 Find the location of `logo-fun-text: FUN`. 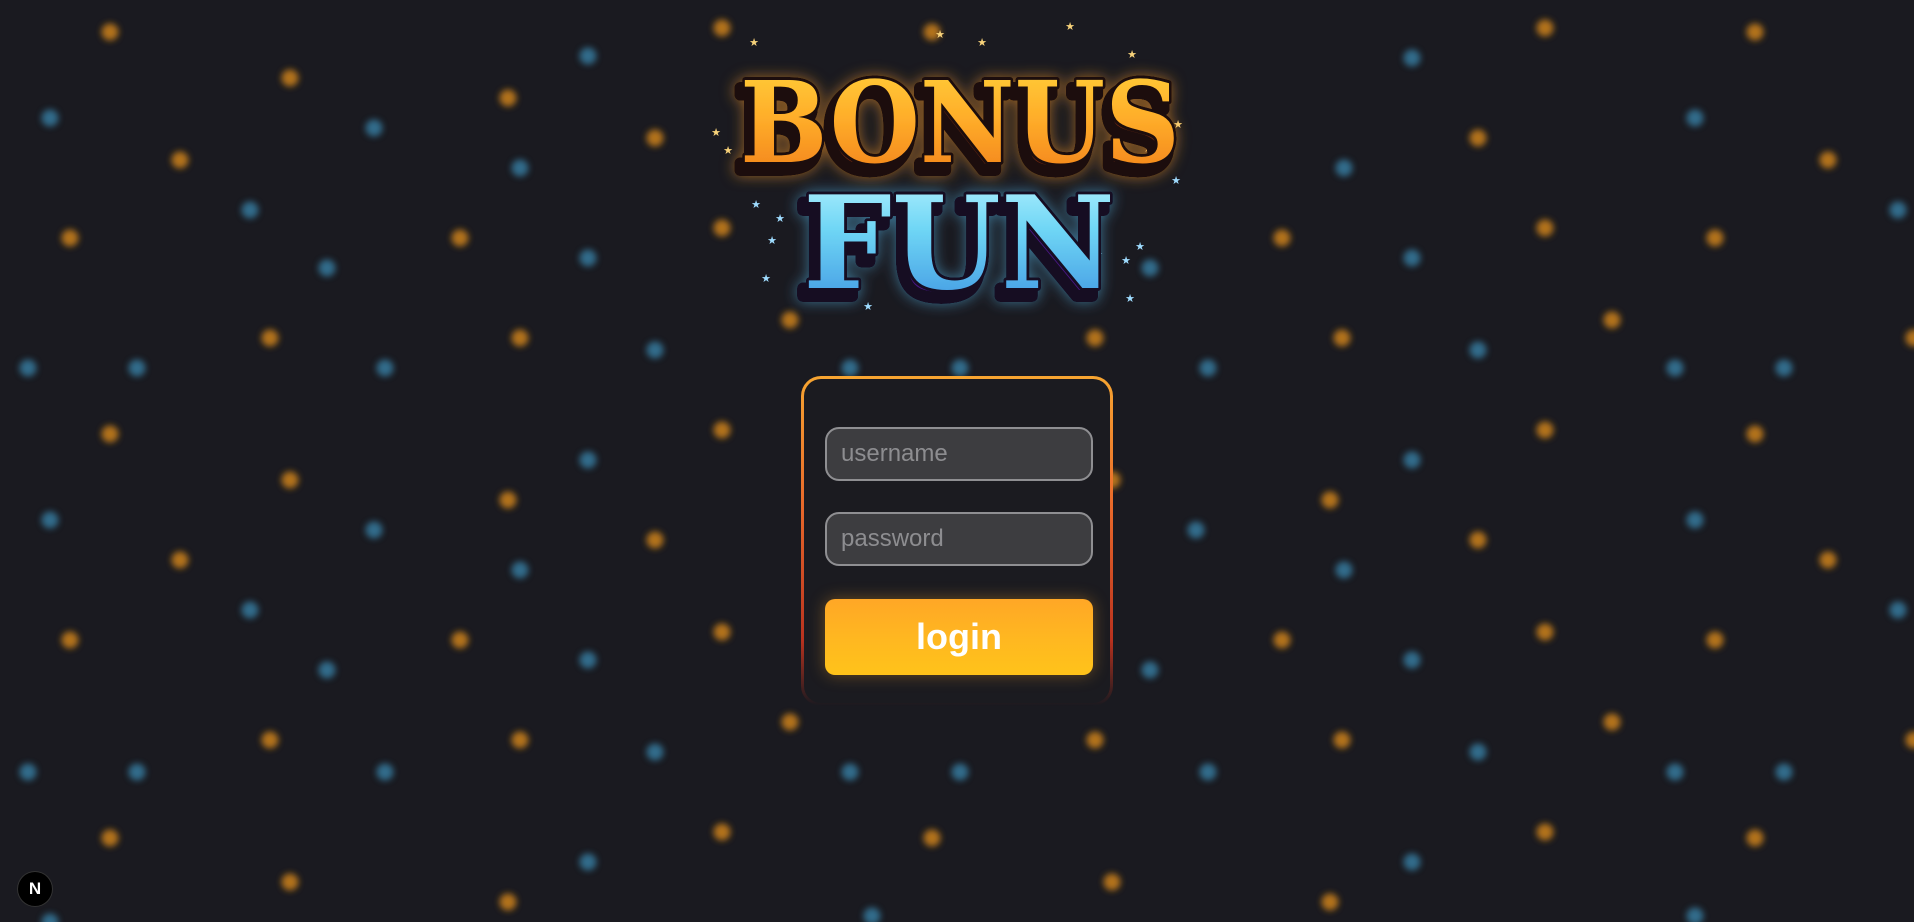

logo-fun-text: FUN is located at coordinates (959, 244).